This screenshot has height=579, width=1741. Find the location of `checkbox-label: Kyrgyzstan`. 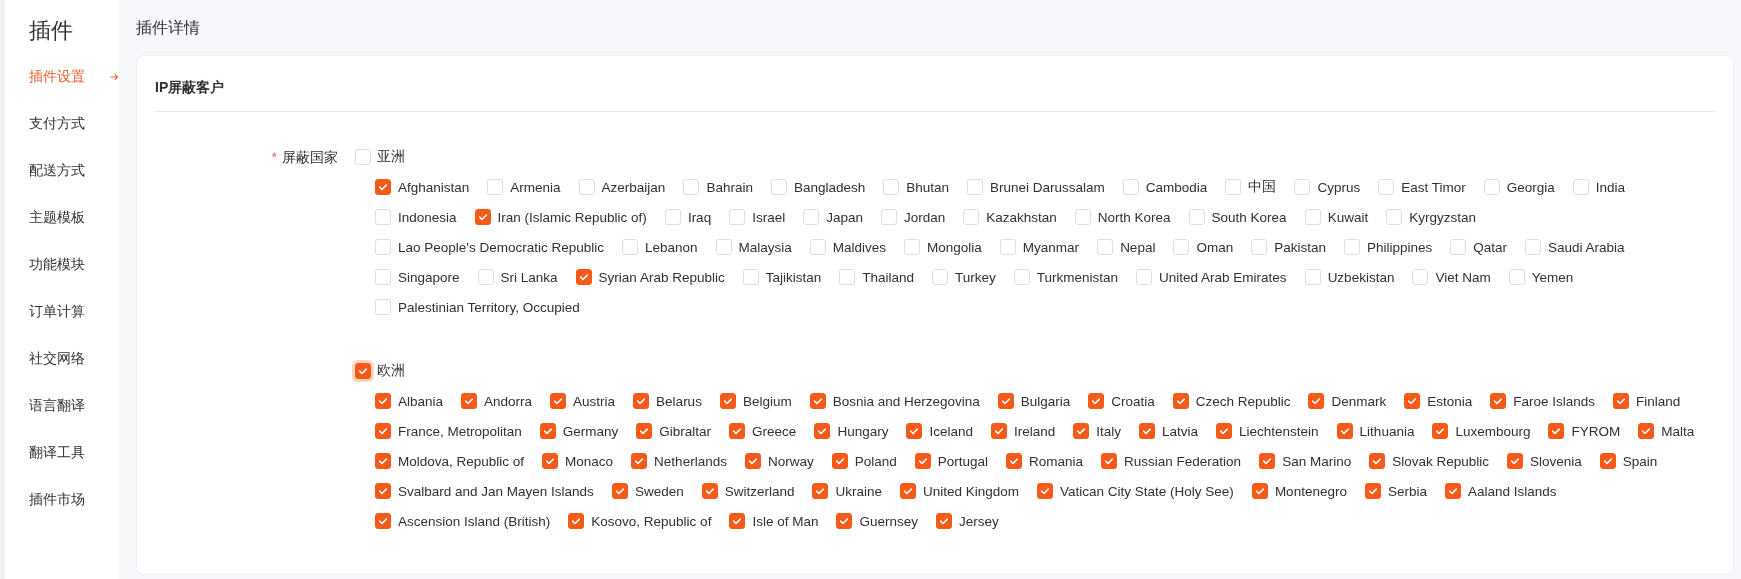

checkbox-label: Kyrgyzstan is located at coordinates (1442, 217).